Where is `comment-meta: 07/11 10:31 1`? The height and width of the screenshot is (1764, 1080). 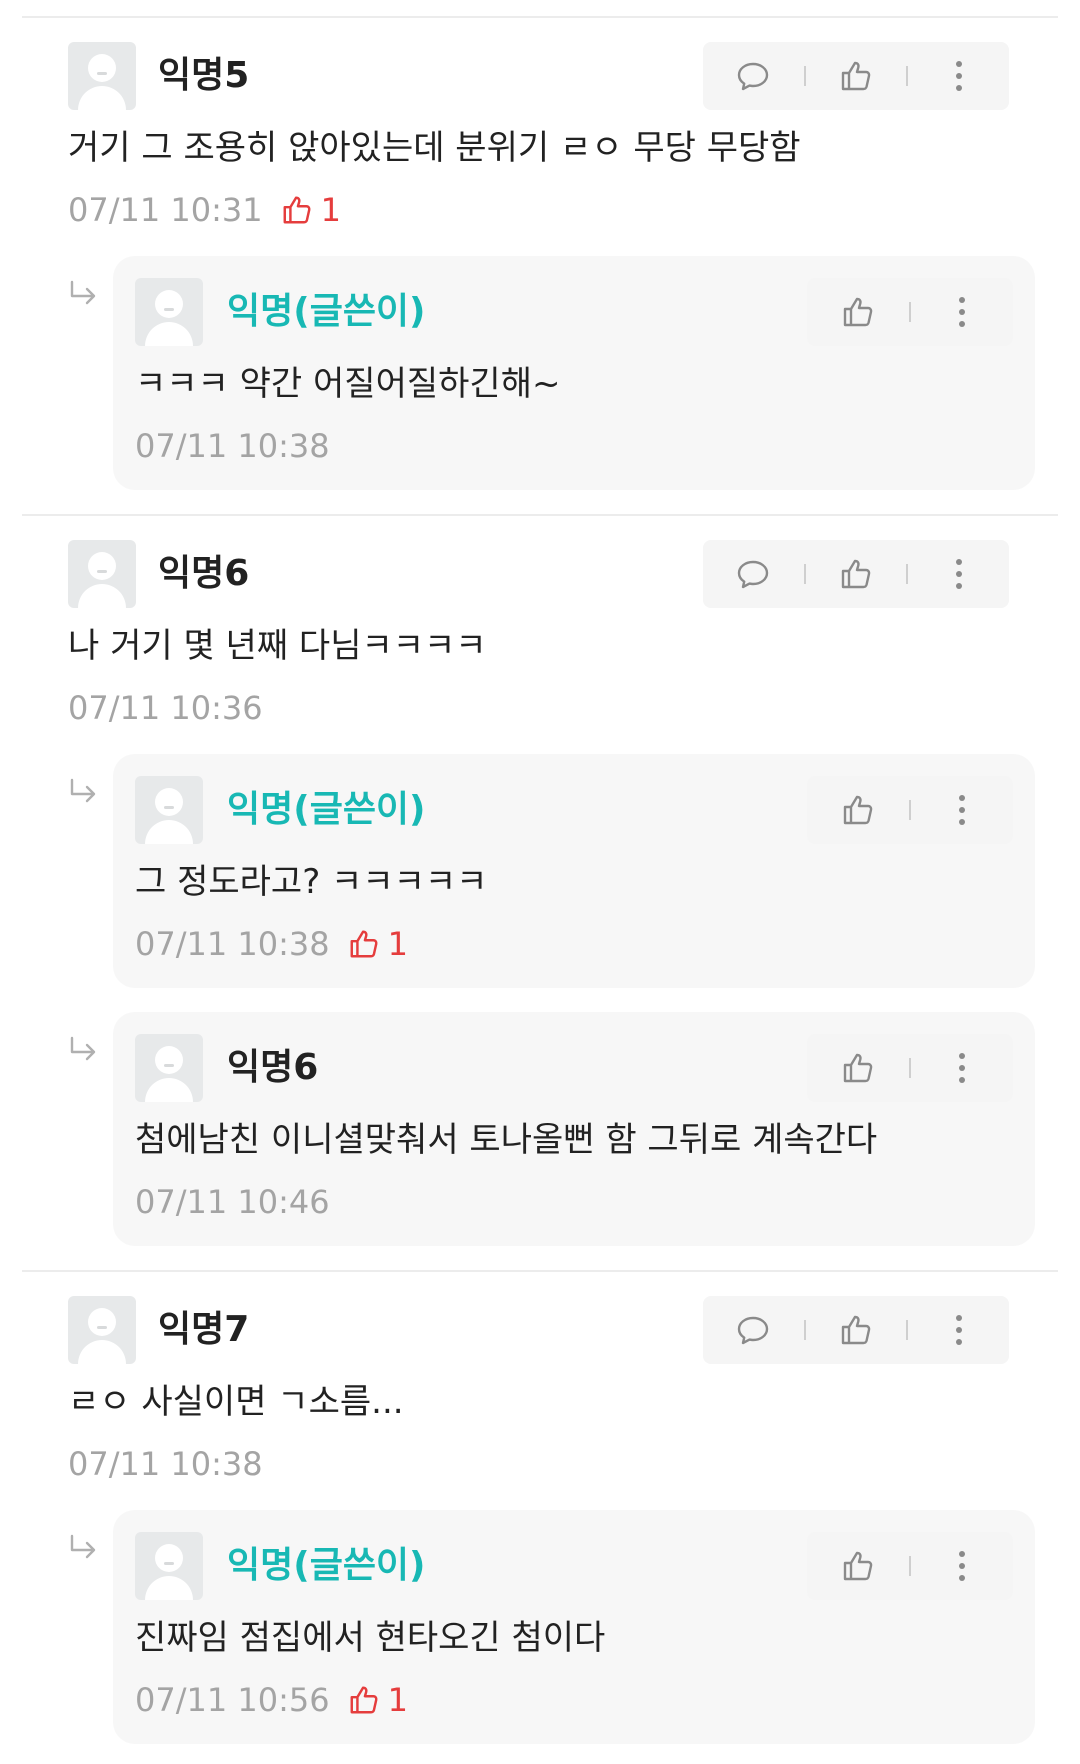 comment-meta: 07/11 10:31 1 is located at coordinates (204, 210).